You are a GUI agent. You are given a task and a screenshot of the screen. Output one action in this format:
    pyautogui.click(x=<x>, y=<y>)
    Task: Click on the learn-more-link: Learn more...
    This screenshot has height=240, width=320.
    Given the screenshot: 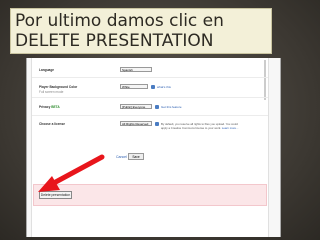 What is the action you would take?
    pyautogui.click(x=230, y=128)
    